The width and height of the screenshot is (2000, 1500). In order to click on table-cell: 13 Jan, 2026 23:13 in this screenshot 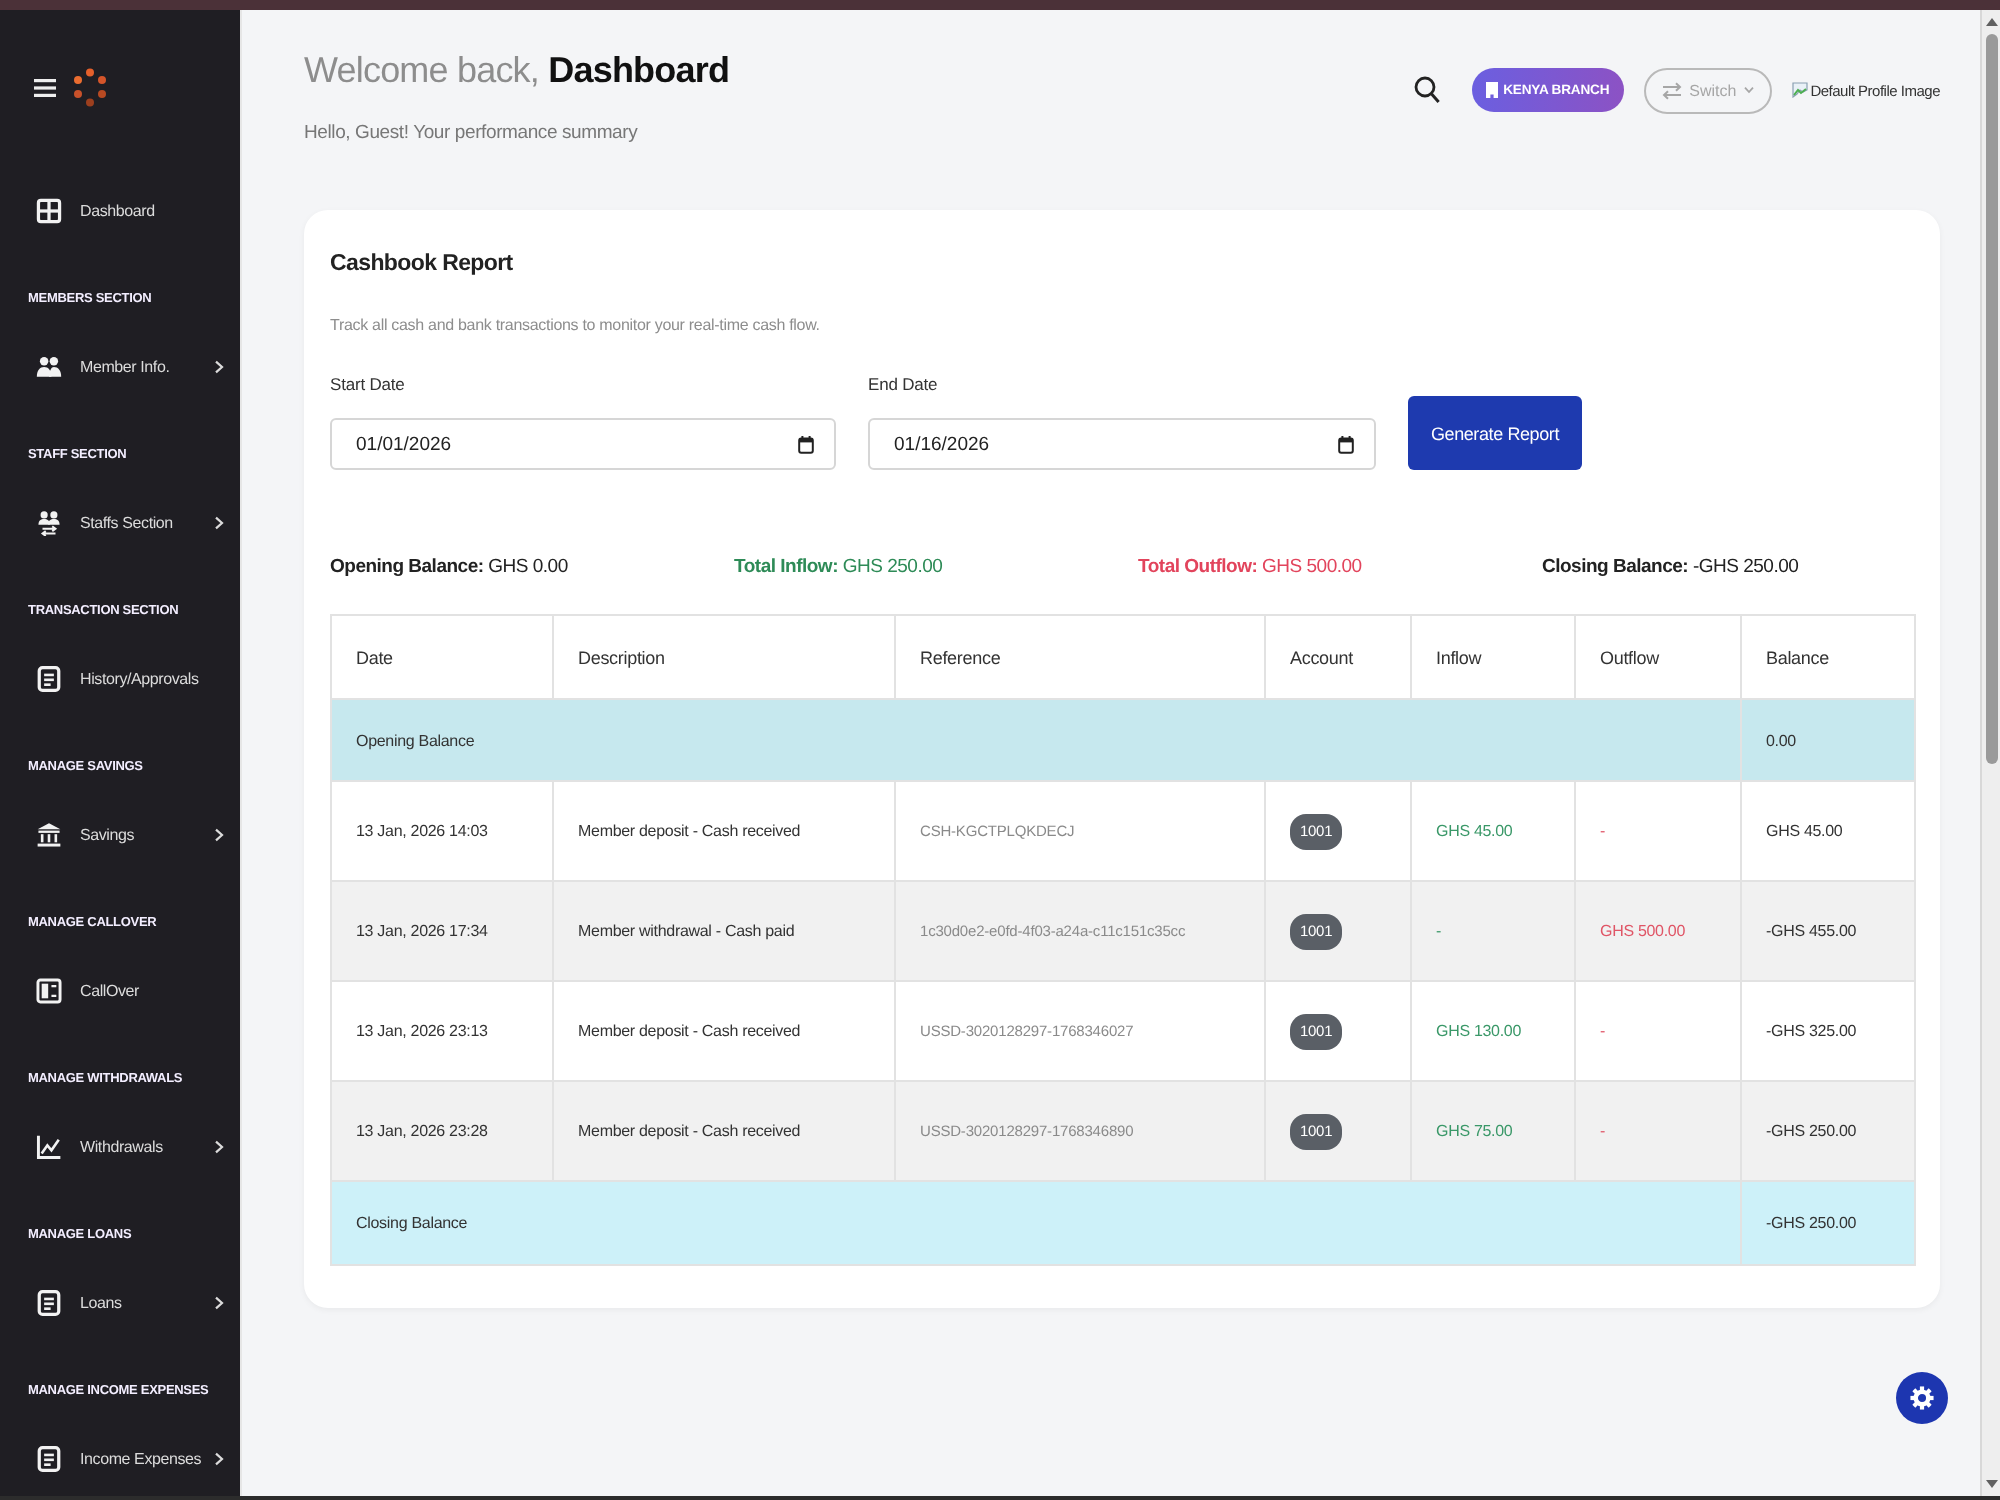, I will do `click(442, 1031)`.